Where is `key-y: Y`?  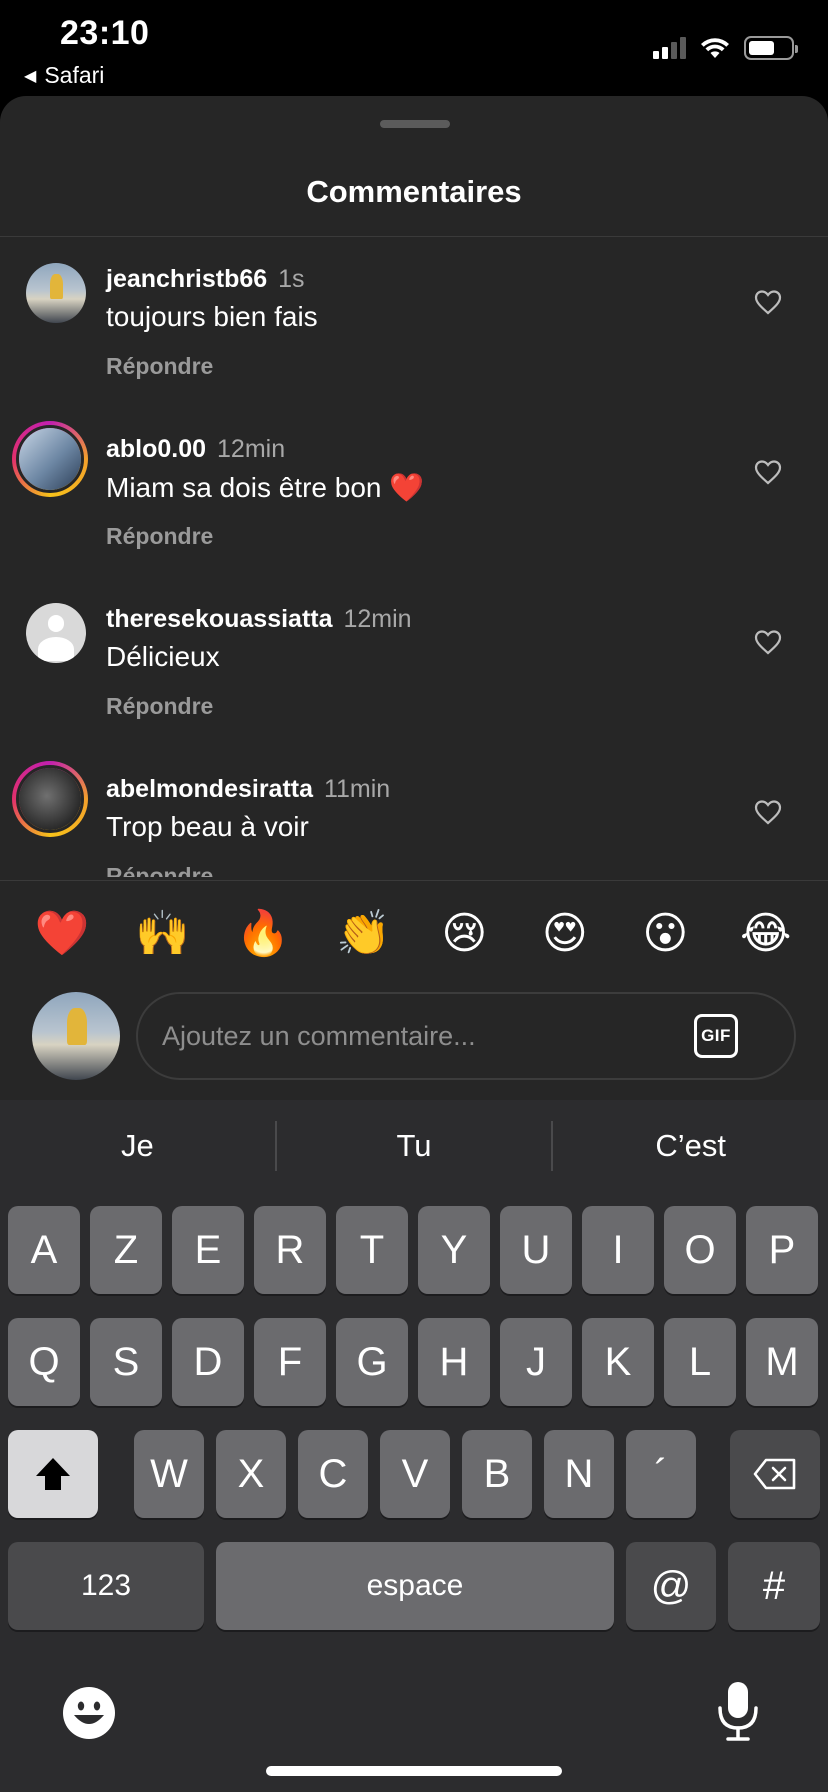
key-y: Y is located at coordinates (454, 1250).